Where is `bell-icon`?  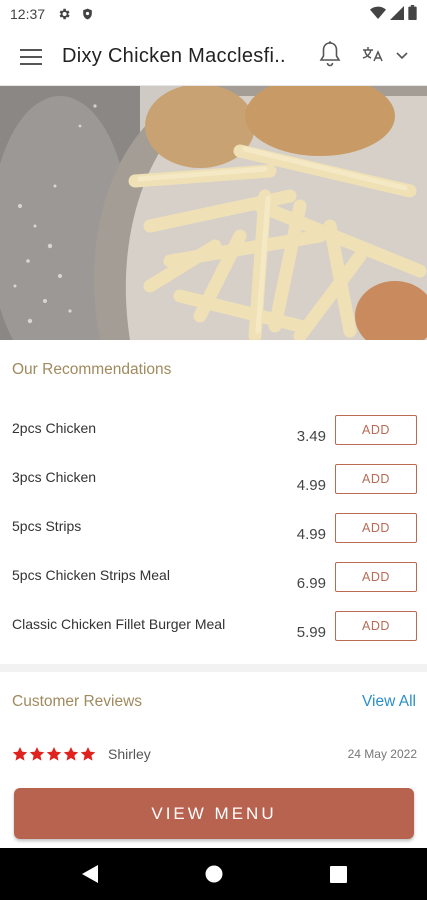 bell-icon is located at coordinates (330, 56).